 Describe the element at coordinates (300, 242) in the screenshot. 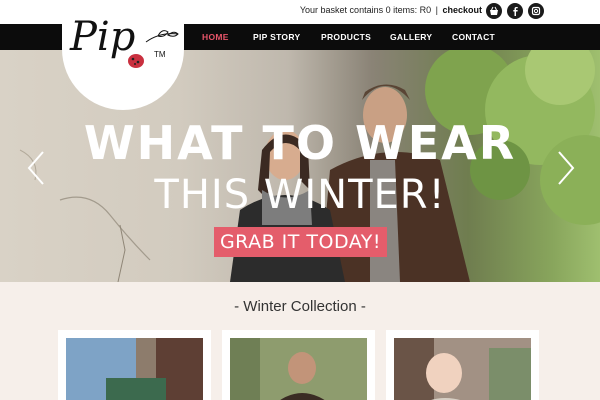

I see `grab-it-today-button: GRAB IT TODAY!` at that location.